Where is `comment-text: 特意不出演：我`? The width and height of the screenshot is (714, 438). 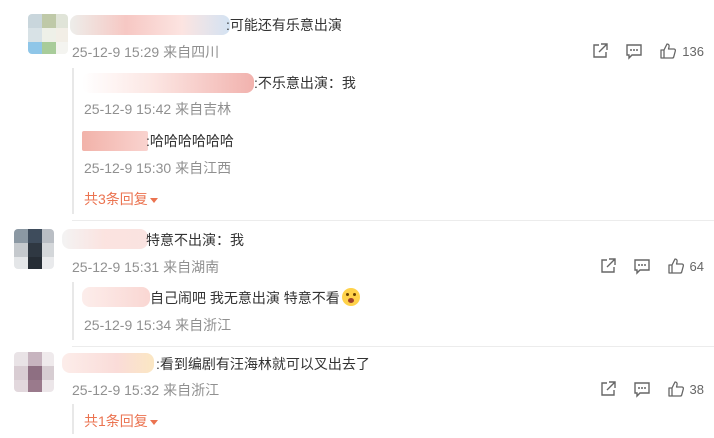
comment-text: 特意不出演：我 is located at coordinates (195, 240).